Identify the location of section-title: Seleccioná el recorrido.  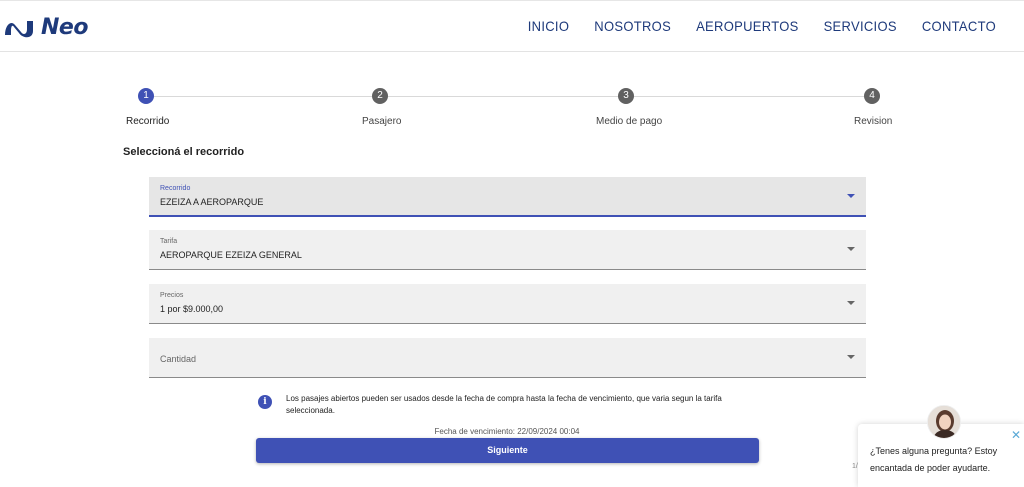
(184, 152).